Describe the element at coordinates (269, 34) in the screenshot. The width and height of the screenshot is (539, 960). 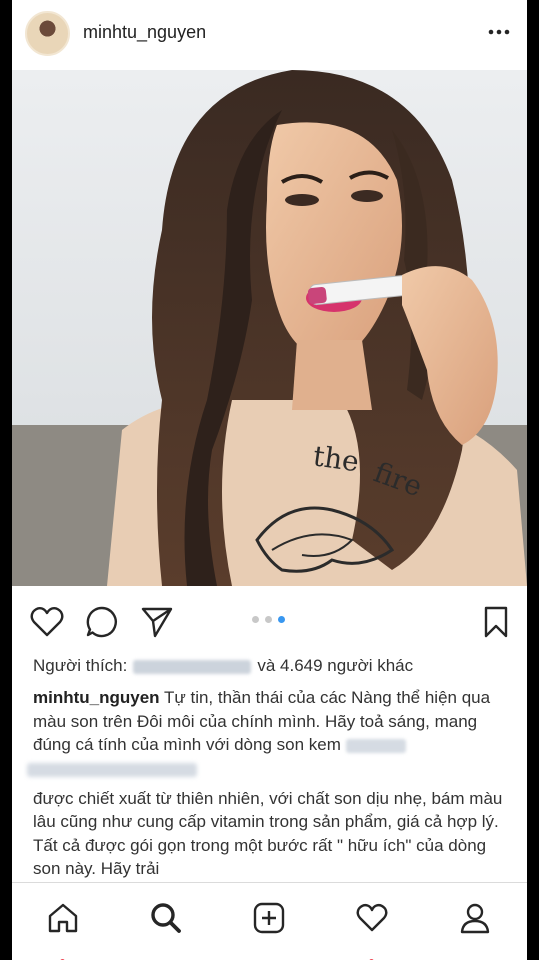
I see `post-header: minhtu_nguyen` at that location.